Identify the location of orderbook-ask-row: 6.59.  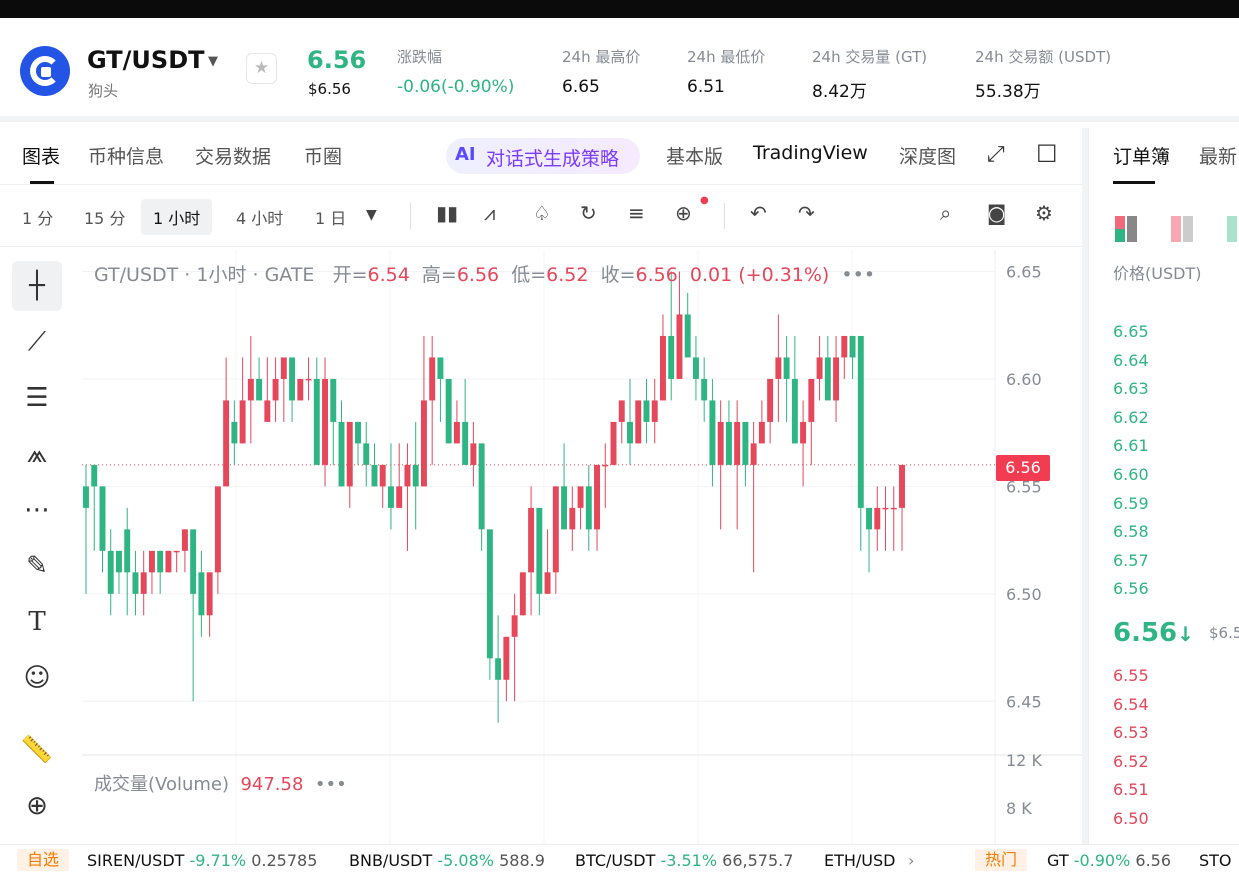
(1131, 503).